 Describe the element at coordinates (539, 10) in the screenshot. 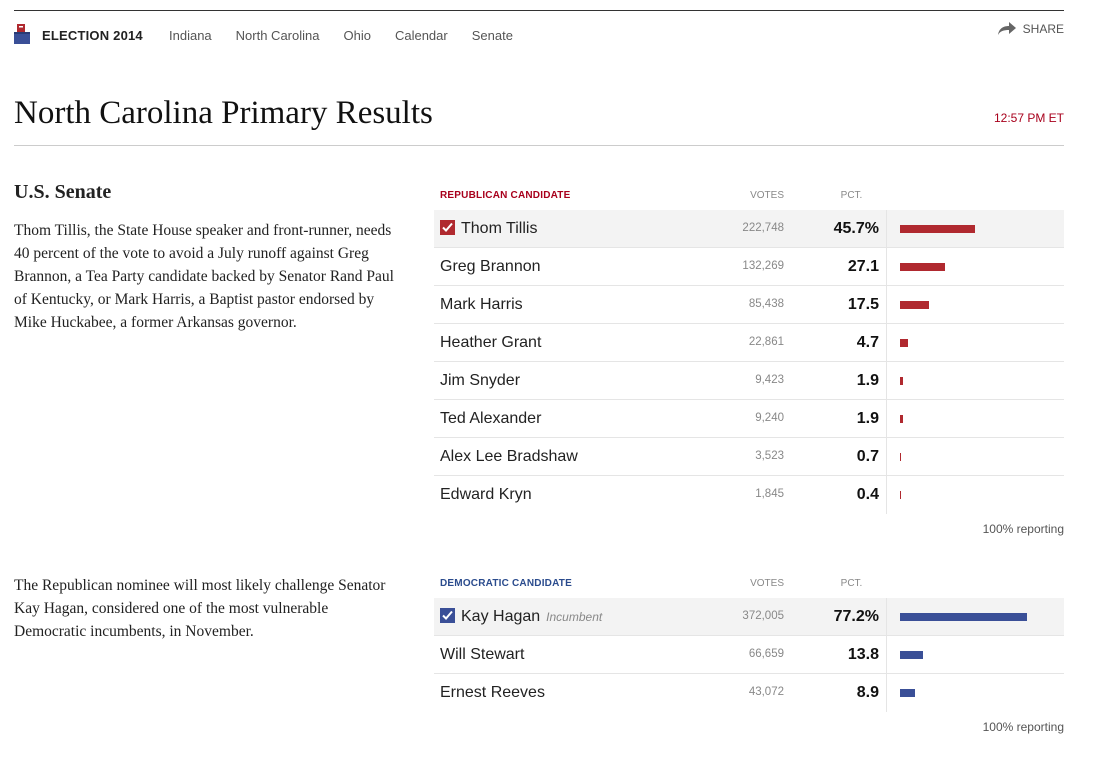

I see `top-rule` at that location.